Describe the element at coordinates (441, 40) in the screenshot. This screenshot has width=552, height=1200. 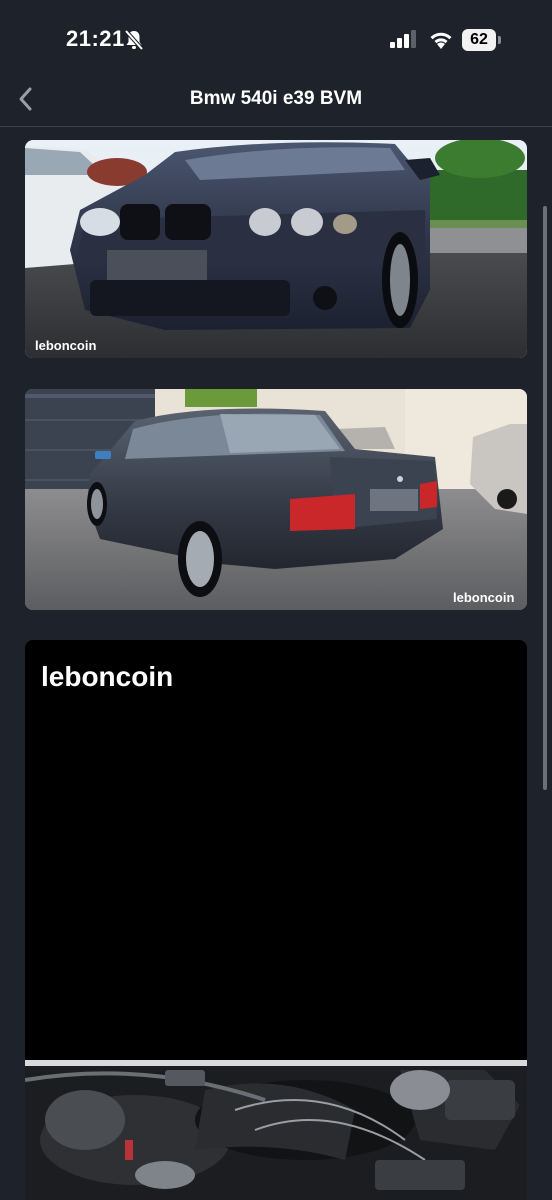
I see `wifi-icon` at that location.